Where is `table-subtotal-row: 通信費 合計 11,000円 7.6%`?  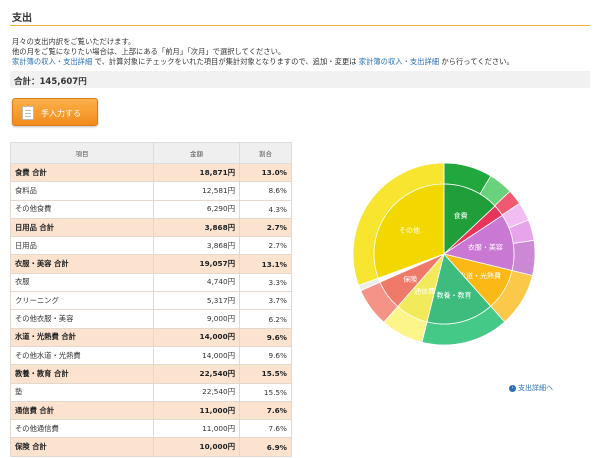 table-subtotal-row: 通信費 合計 11,000円 7.6% is located at coordinates (151, 410).